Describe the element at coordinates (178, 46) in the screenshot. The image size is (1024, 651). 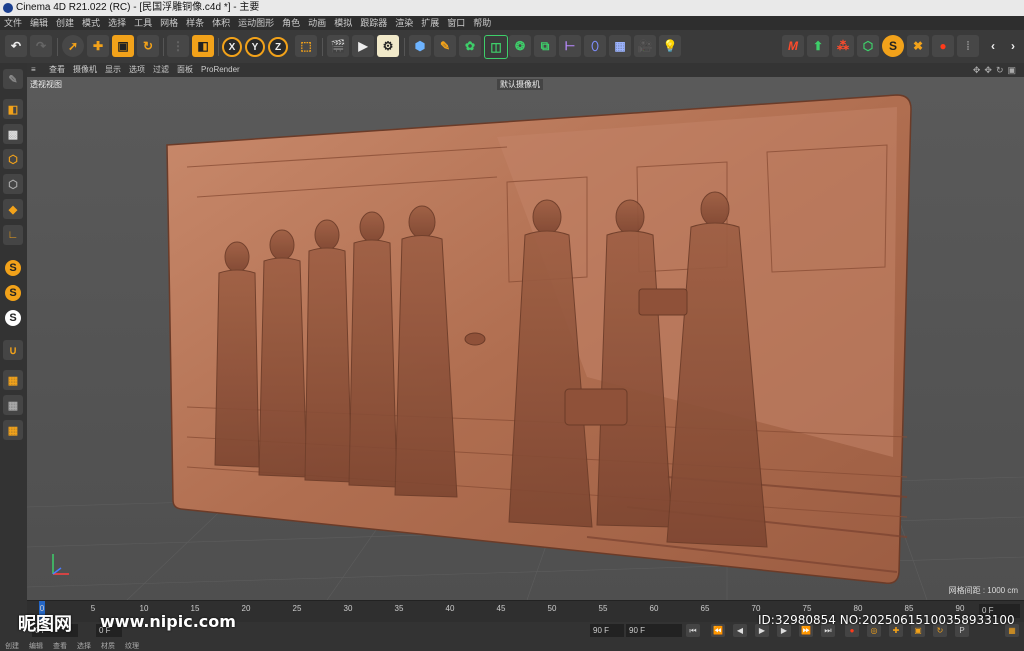
I see `recent-icon: ⋮` at that location.